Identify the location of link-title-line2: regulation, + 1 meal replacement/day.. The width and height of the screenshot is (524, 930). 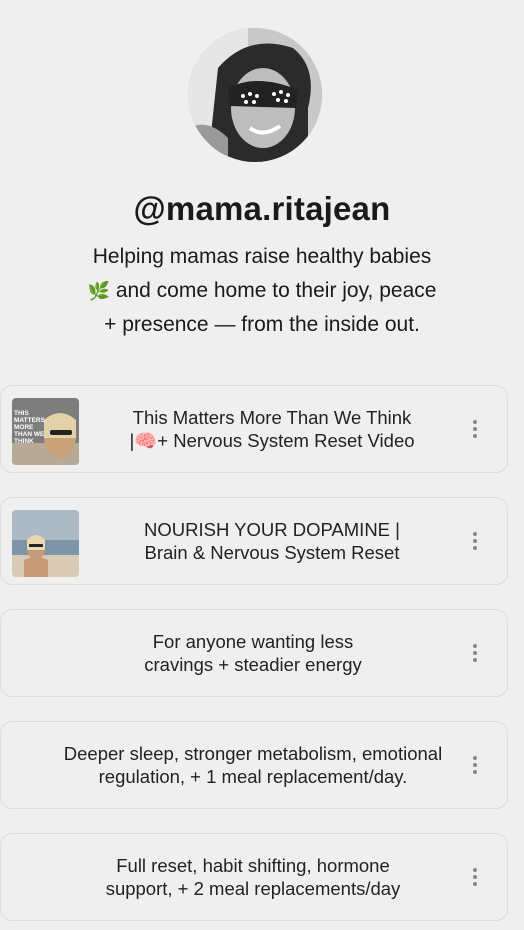
(253, 776).